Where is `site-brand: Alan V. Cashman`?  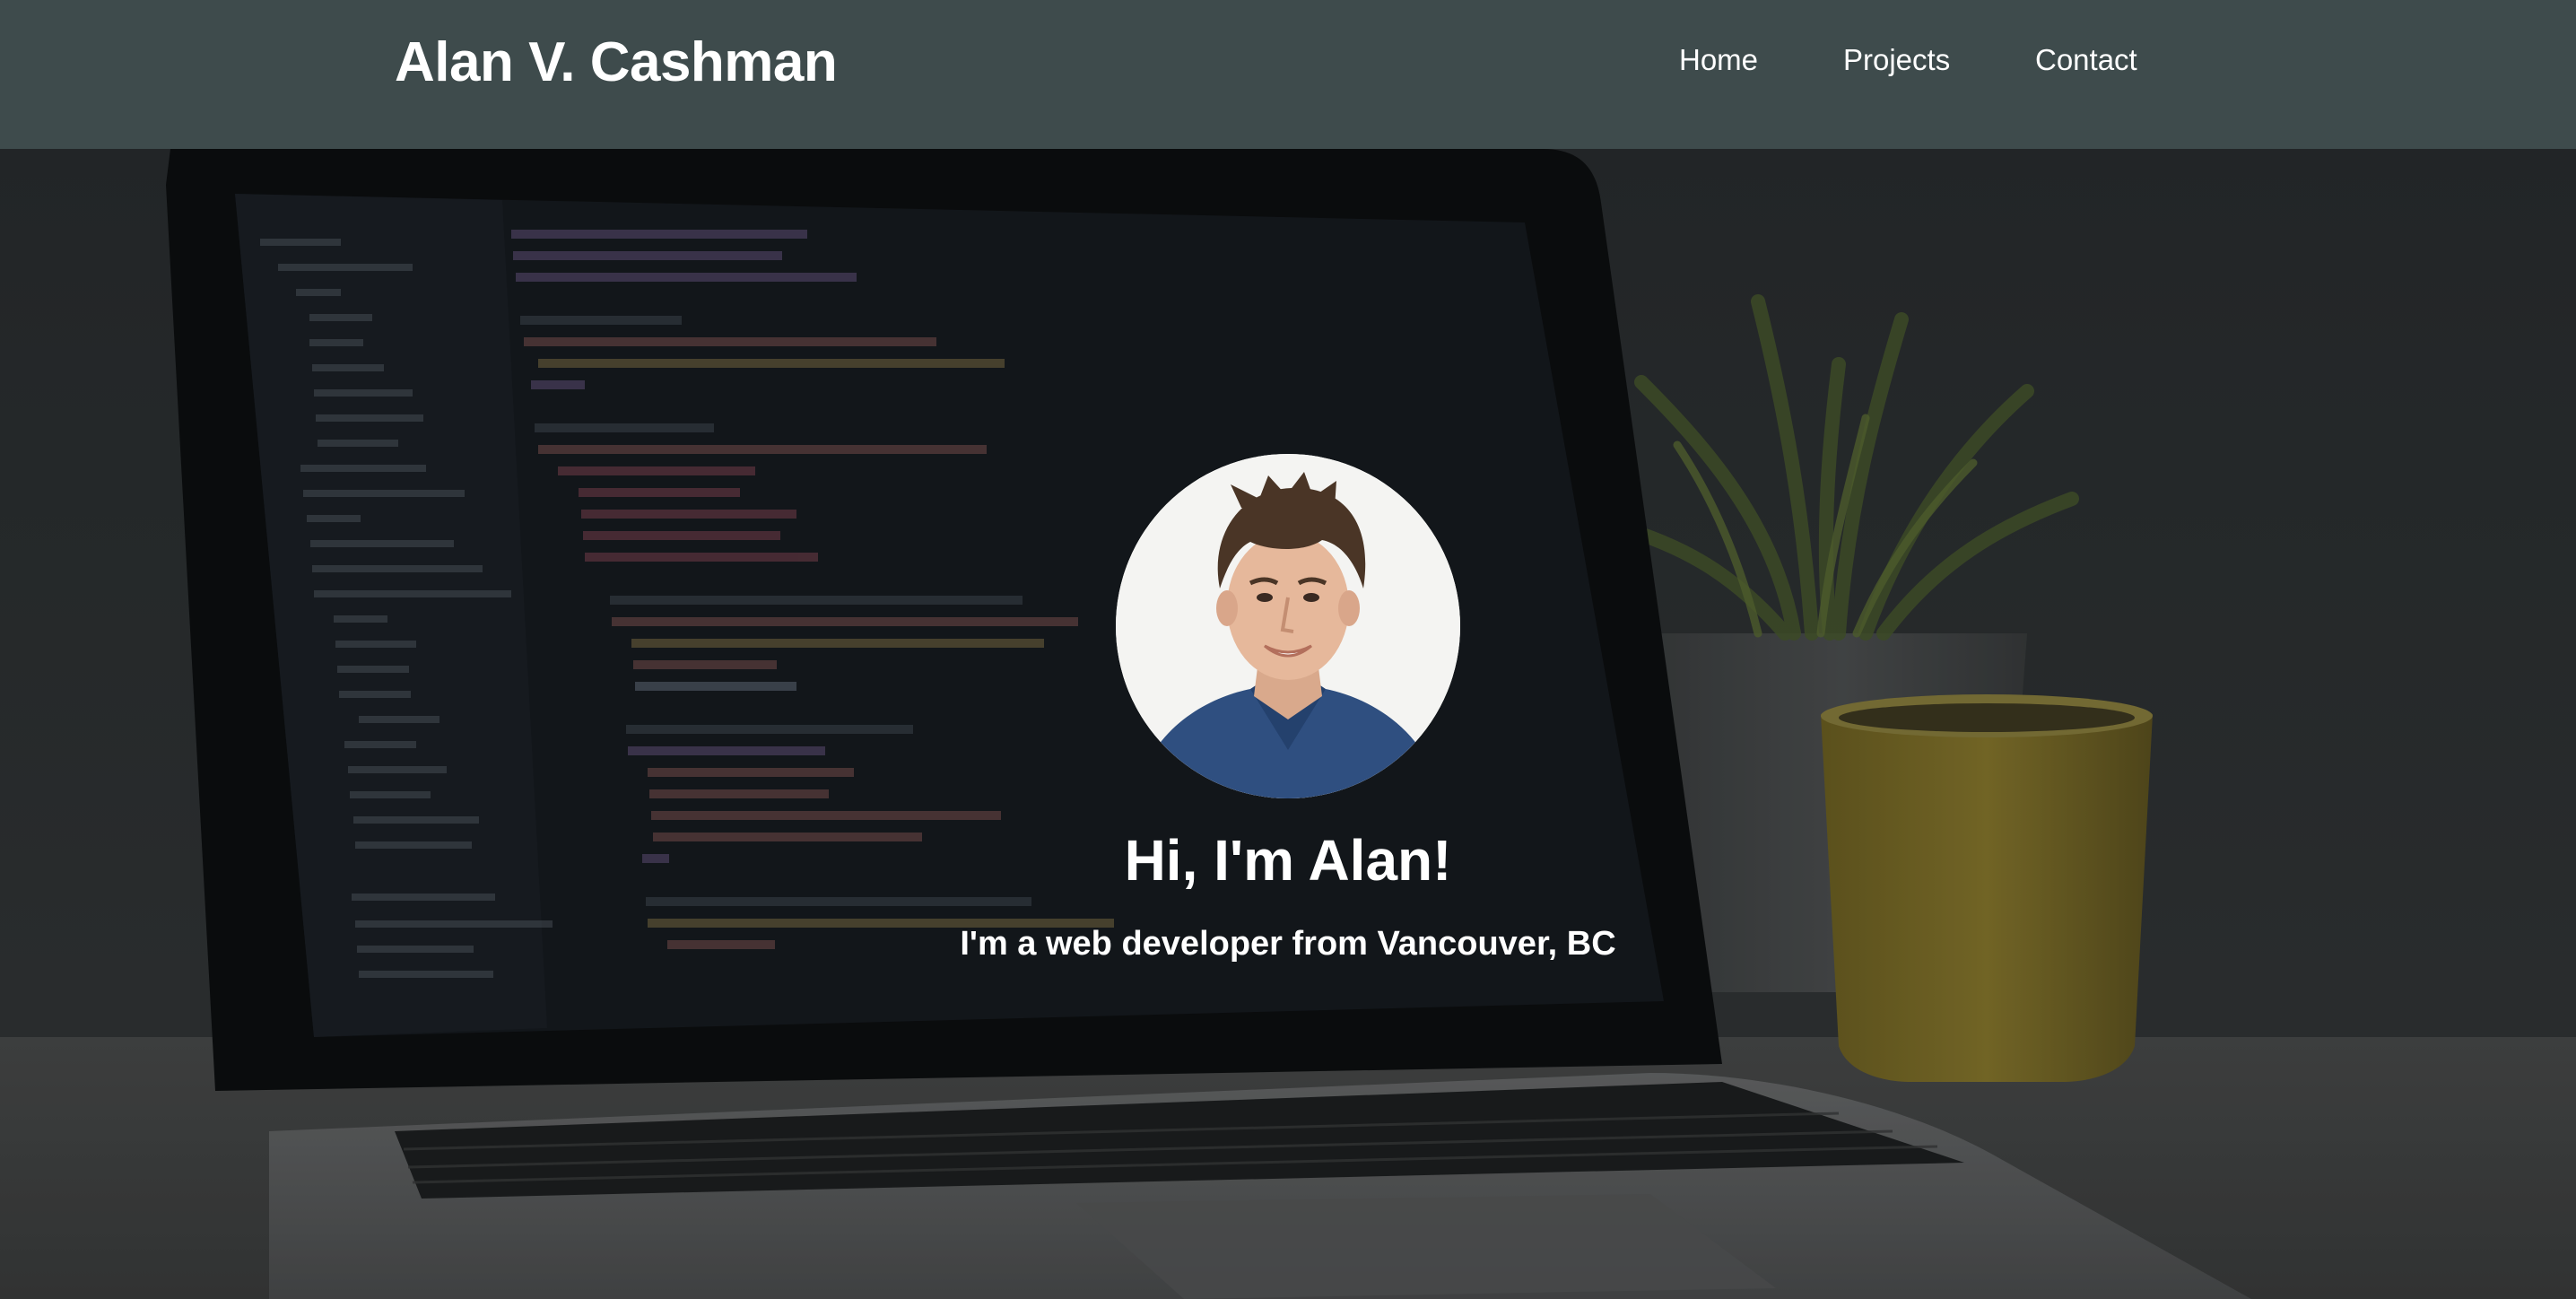 site-brand: Alan V. Cashman is located at coordinates (616, 62).